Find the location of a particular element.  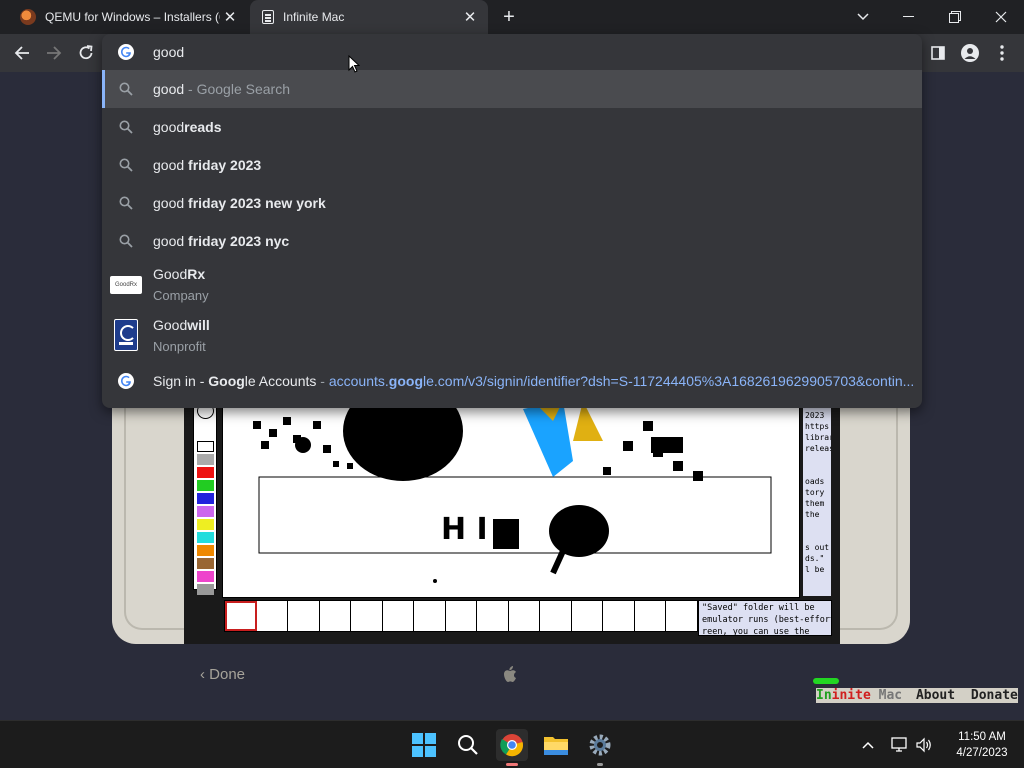

profile-button is located at coordinates (970, 53).